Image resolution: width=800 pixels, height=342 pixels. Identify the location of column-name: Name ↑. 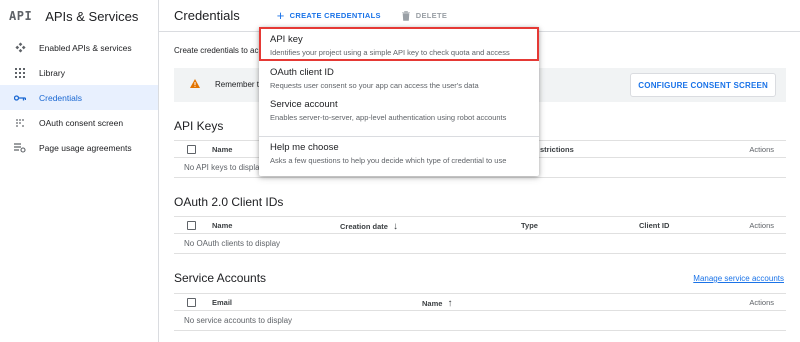
(437, 303).